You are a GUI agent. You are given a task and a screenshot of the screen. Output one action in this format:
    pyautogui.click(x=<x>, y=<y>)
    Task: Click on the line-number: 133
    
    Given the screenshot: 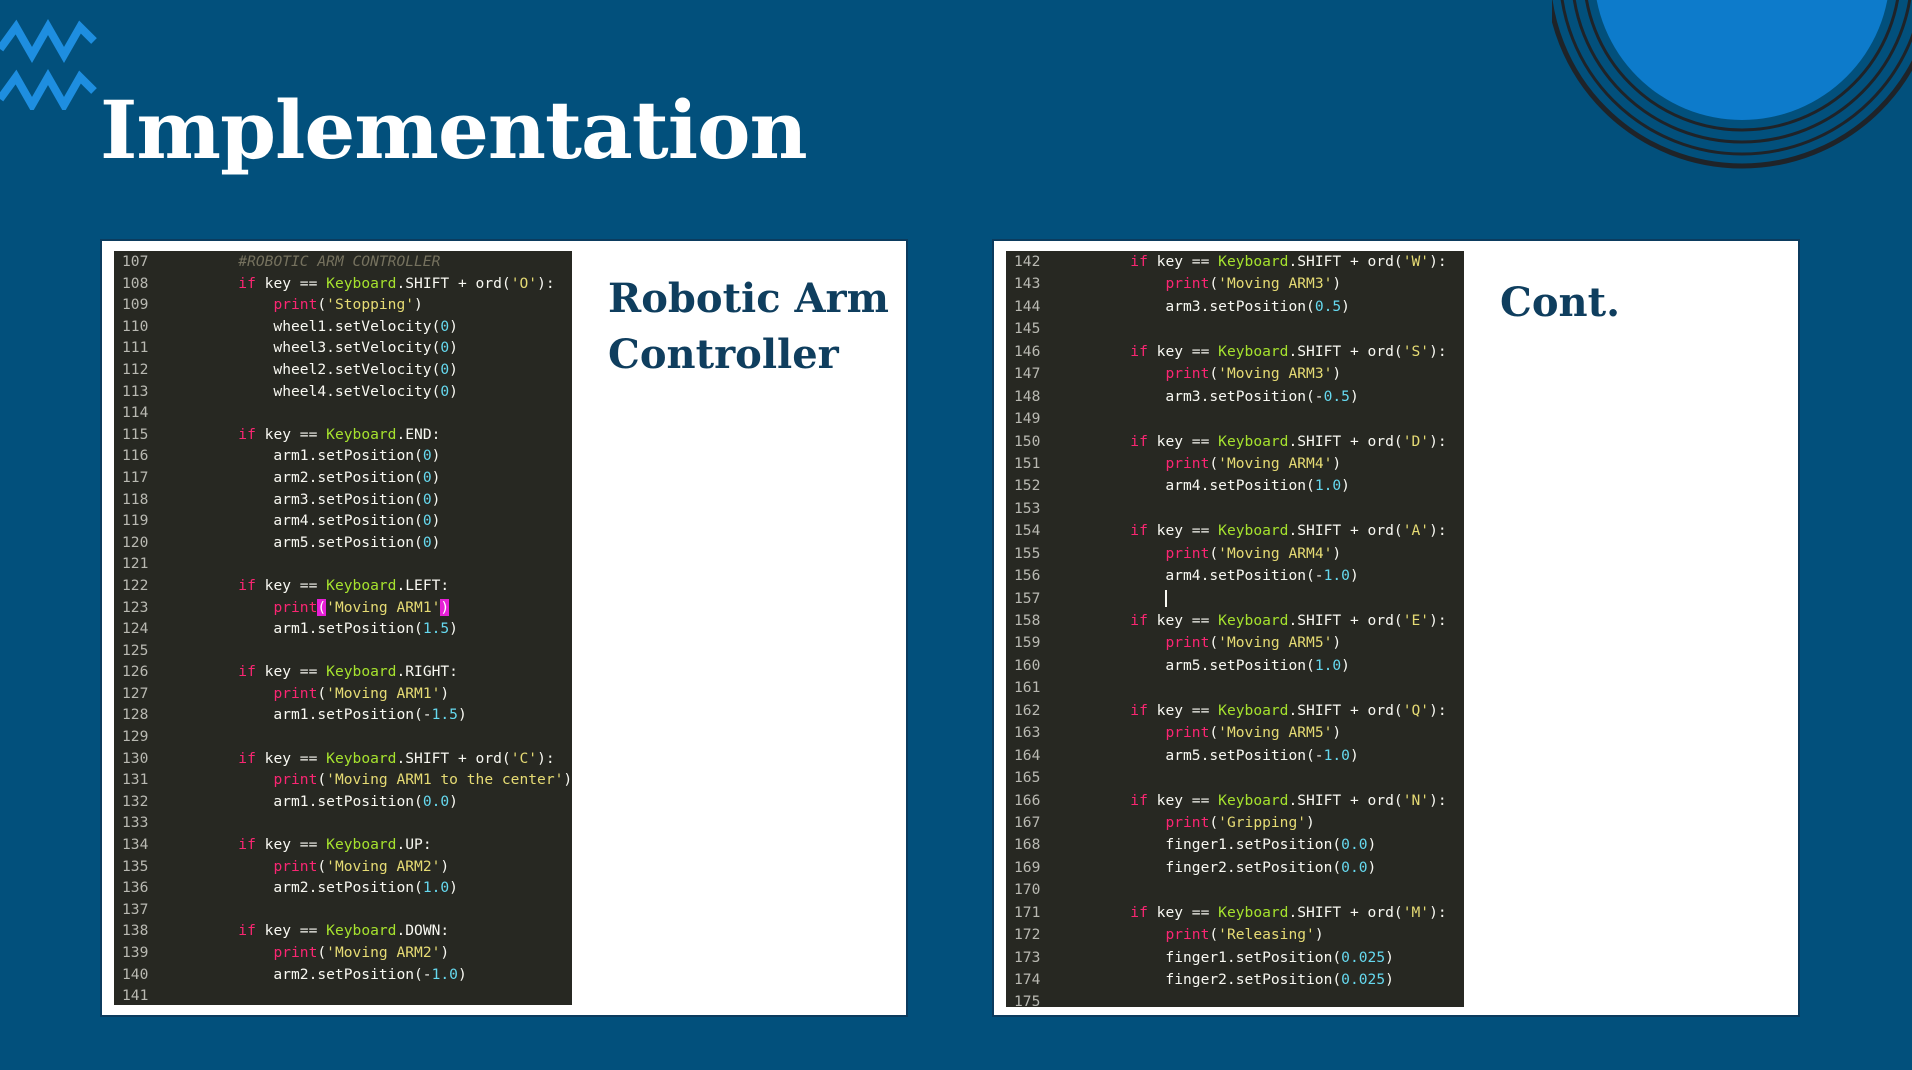 What is the action you would take?
    pyautogui.click(x=135, y=823)
    